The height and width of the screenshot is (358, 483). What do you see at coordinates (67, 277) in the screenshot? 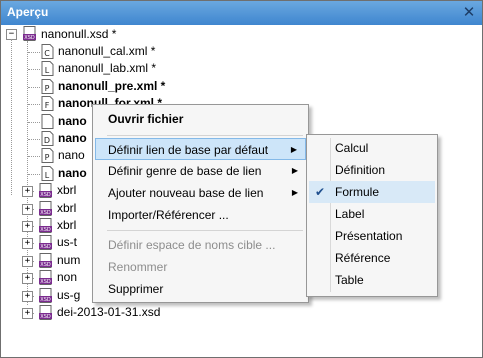
I see `tree-item-label: non` at bounding box center [67, 277].